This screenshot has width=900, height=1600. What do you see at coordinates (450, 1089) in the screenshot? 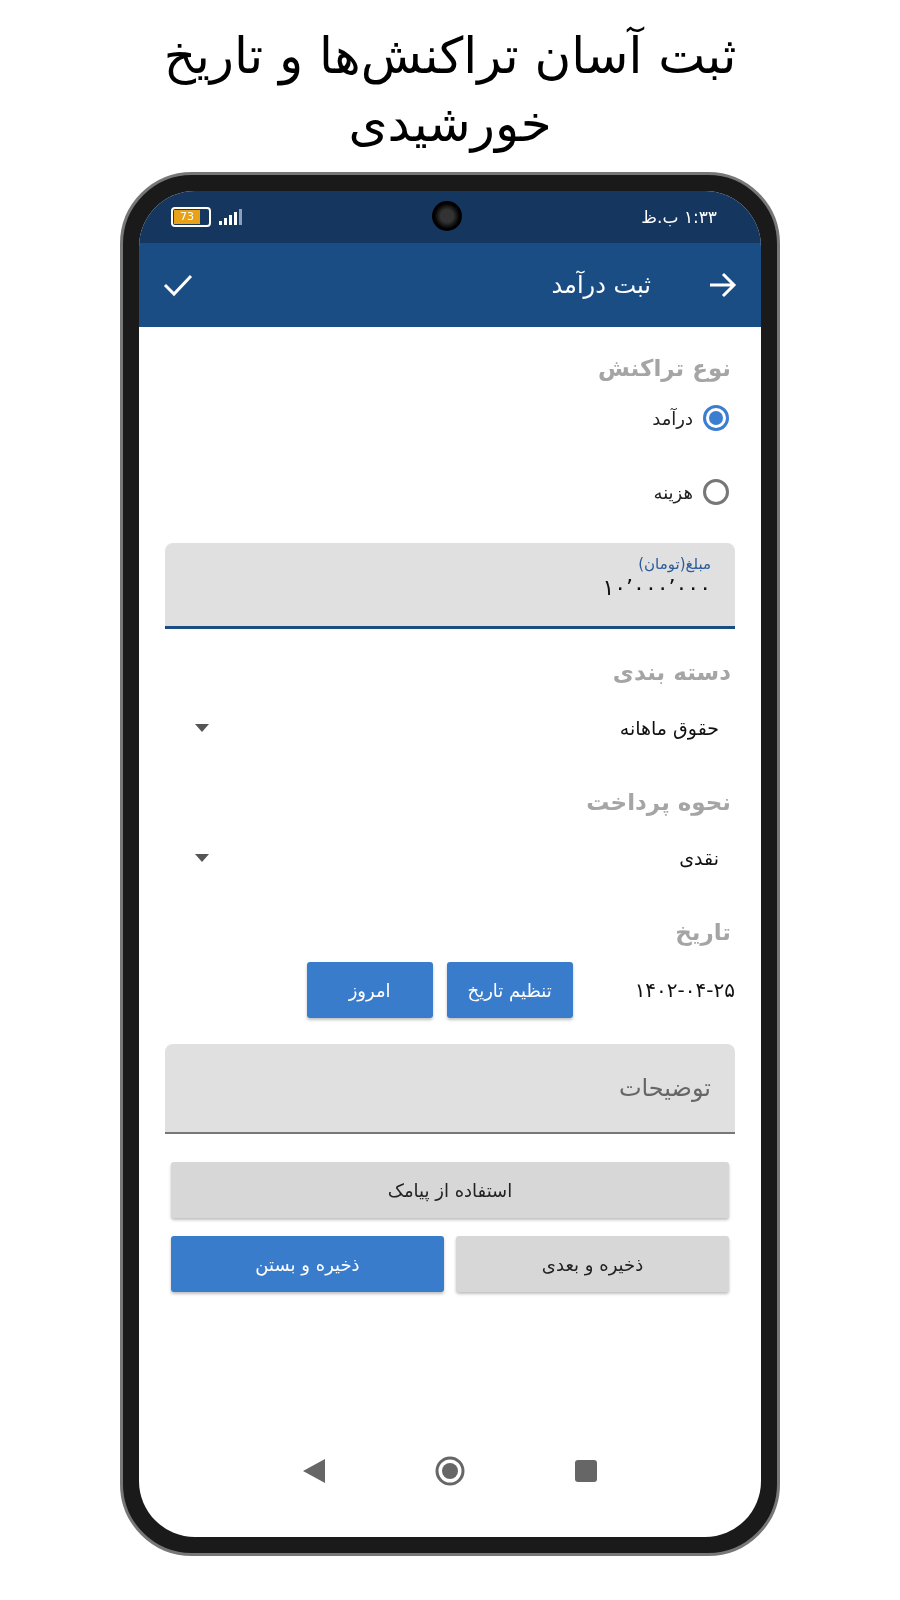
I see `description-field: توضیحات` at bounding box center [450, 1089].